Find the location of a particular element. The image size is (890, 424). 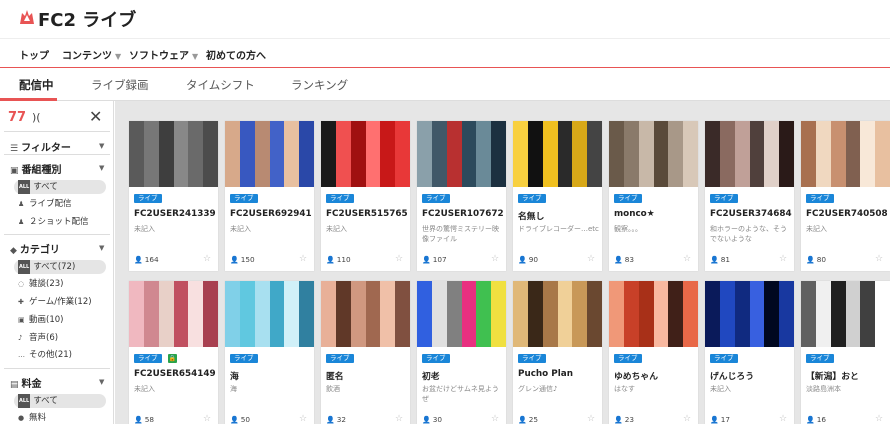

filter-toggle-icon: )( is located at coordinates (36, 117).